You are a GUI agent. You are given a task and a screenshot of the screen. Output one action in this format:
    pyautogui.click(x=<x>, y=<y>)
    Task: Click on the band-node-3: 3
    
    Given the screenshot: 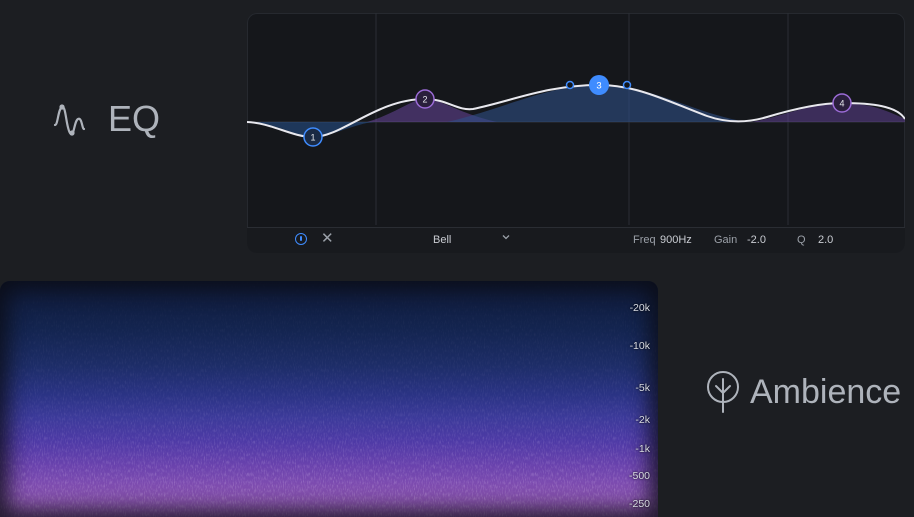 What is the action you would take?
    pyautogui.click(x=599, y=85)
    